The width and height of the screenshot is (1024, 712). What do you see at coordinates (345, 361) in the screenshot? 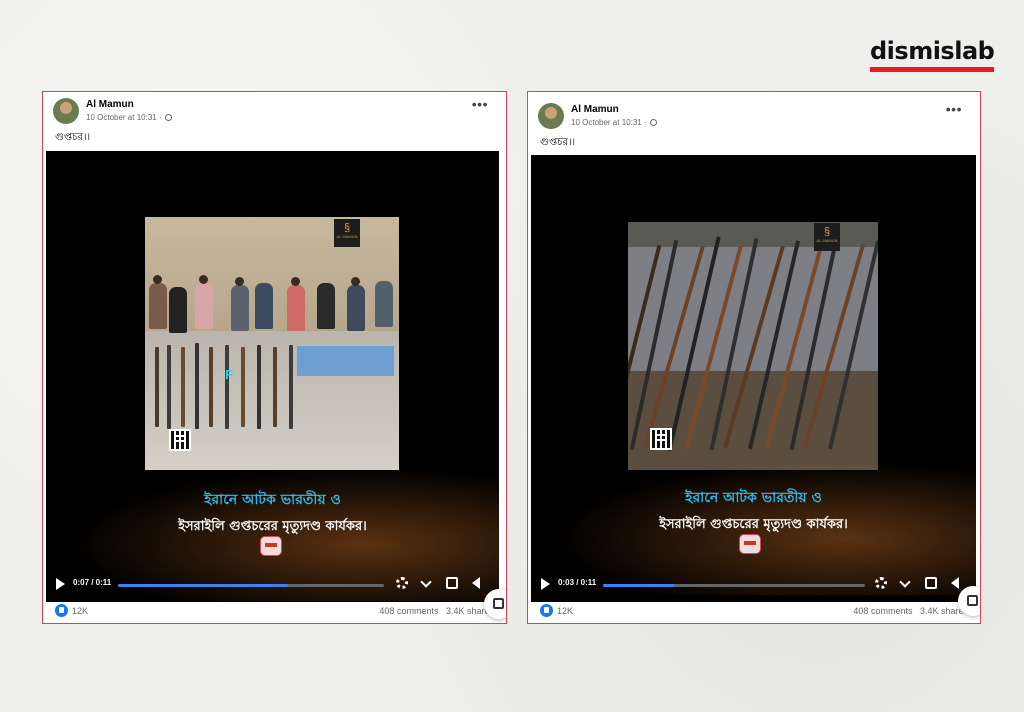
I see `blue-table` at bounding box center [345, 361].